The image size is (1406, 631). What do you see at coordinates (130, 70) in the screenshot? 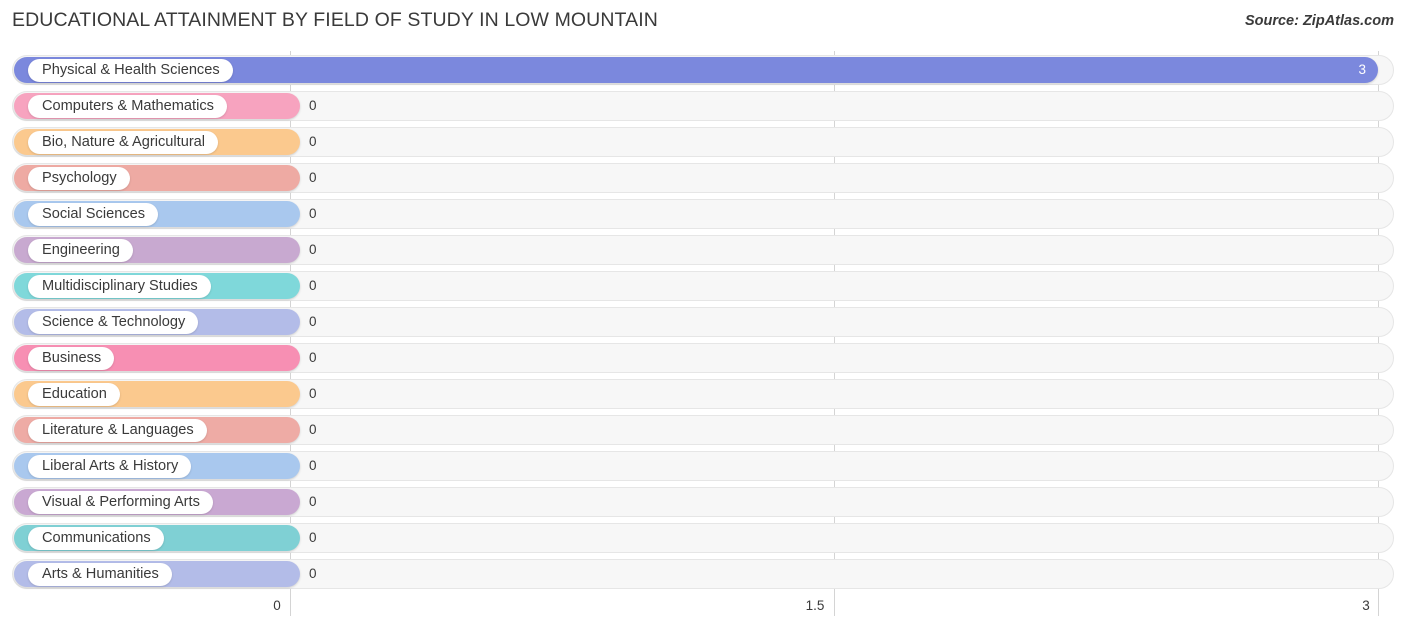
I see `category-label: Physical & Health Sciences` at bounding box center [130, 70].